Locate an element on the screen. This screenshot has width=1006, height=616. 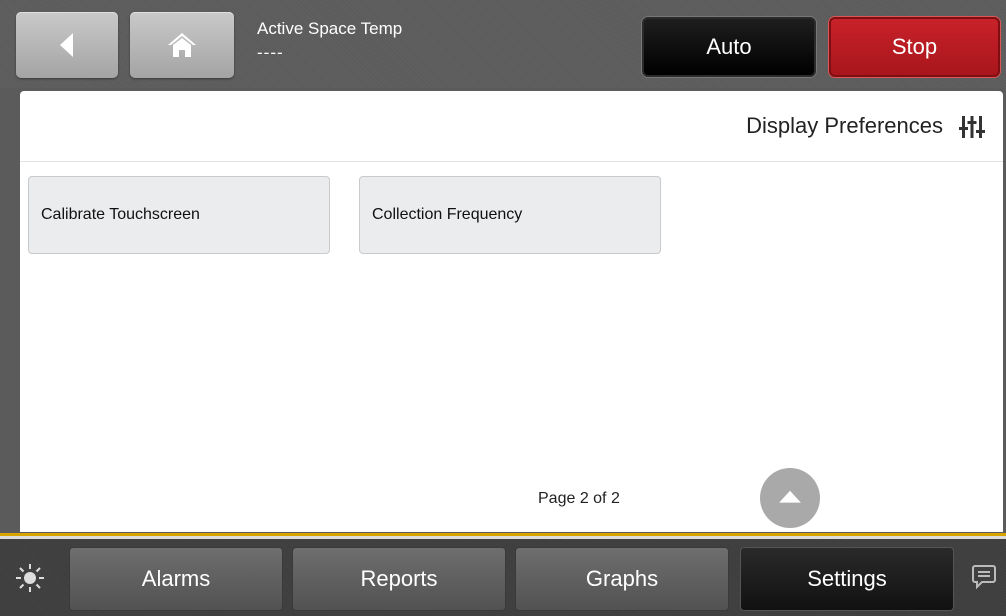
calibrate-touchscreen-button: Calibrate Touchscreen is located at coordinates (179, 215).